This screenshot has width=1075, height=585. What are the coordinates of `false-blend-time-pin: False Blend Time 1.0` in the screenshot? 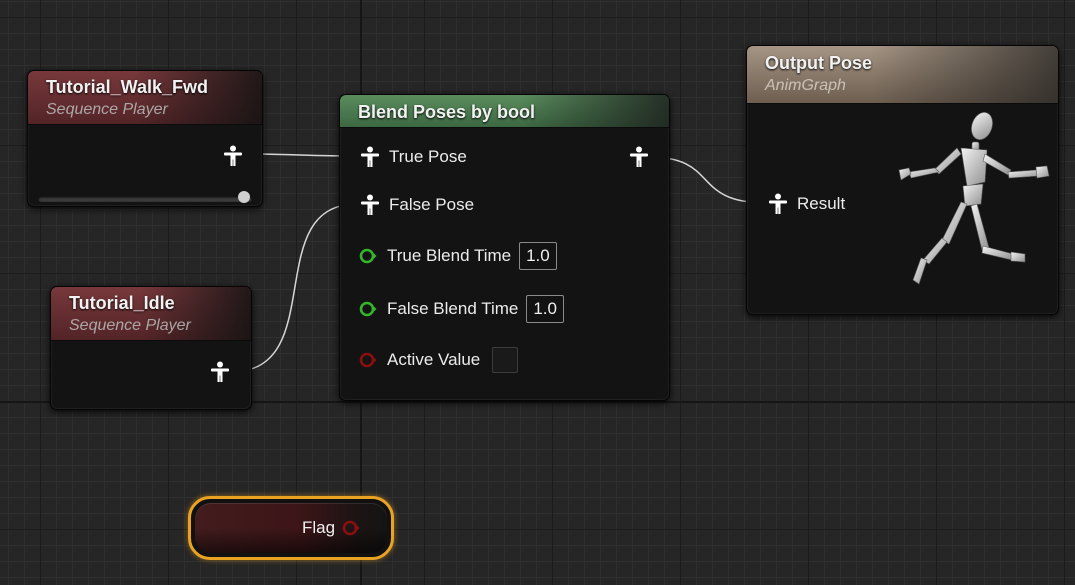 It's located at (461, 309).